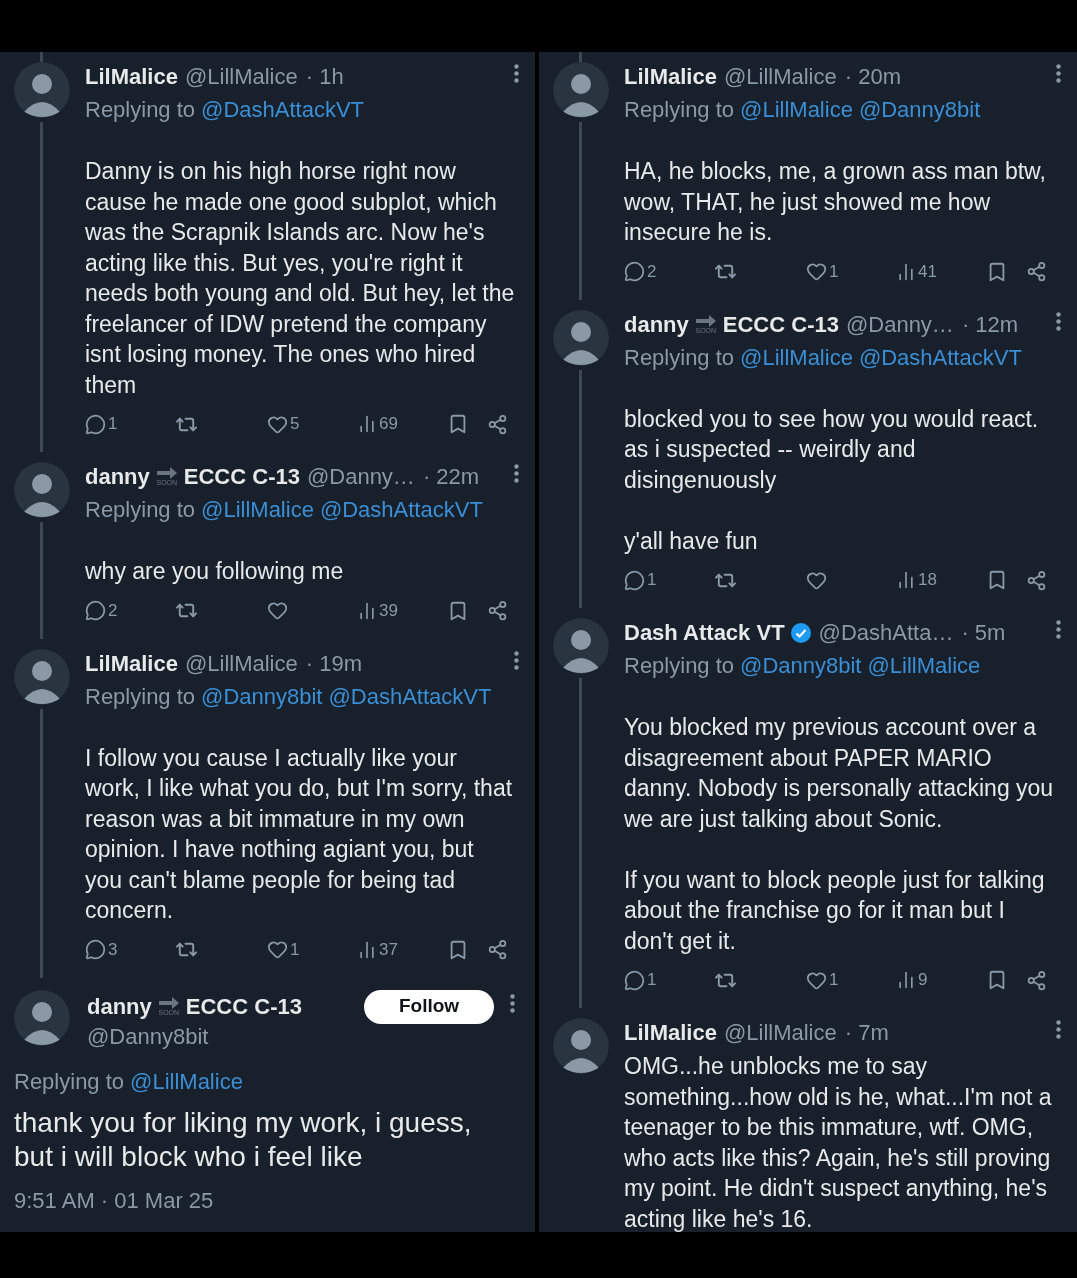 The width and height of the screenshot is (1077, 1278). Describe the element at coordinates (429, 1006) in the screenshot. I see `follow-button: Follow` at that location.